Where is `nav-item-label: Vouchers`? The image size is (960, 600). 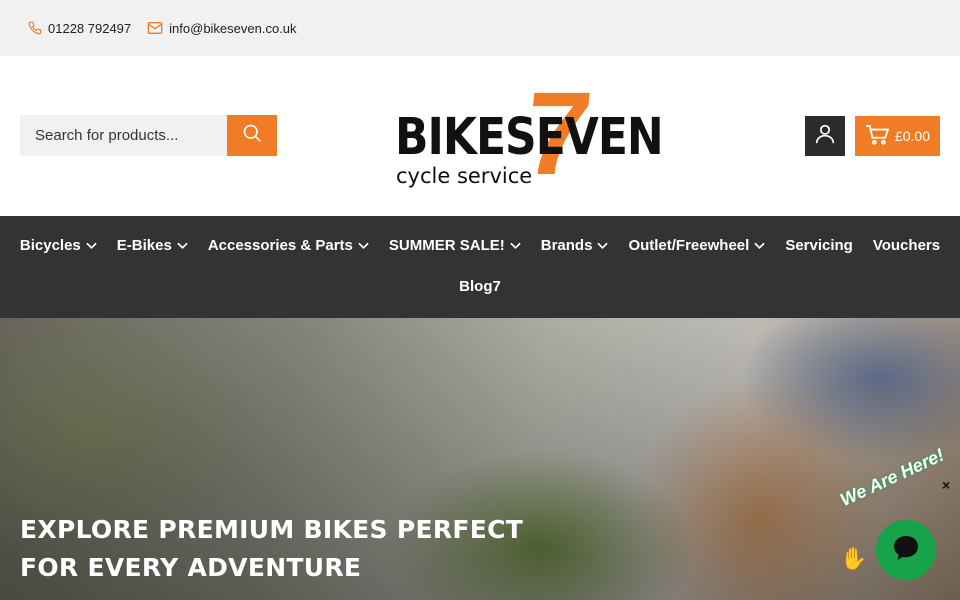 nav-item-label: Vouchers is located at coordinates (906, 245).